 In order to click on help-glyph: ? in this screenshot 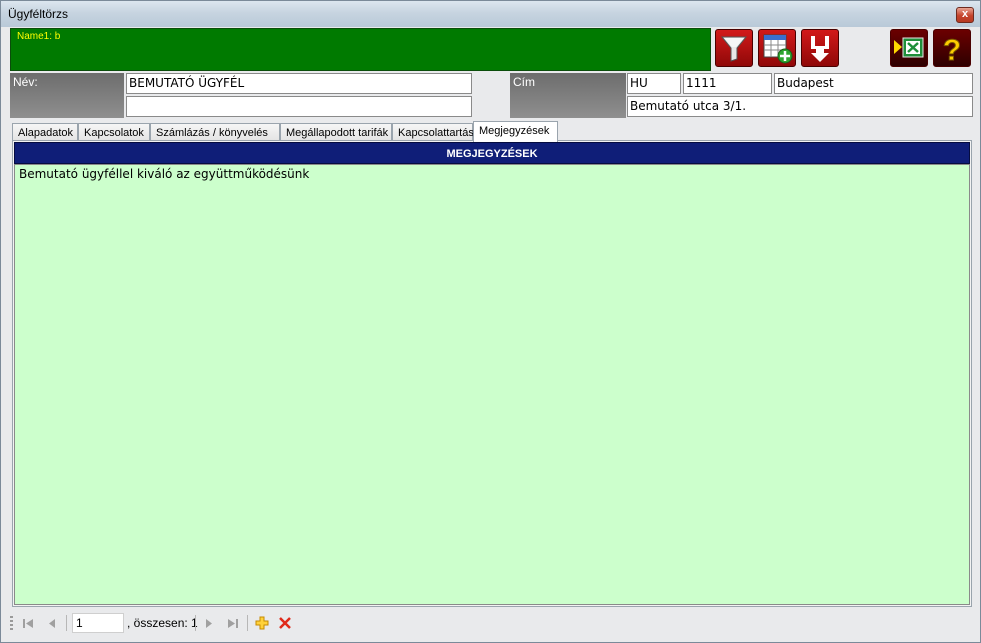, I will do `click(952, 50)`.